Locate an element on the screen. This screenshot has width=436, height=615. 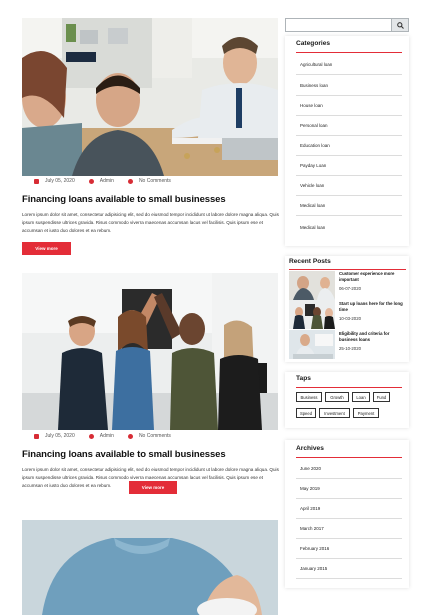
widget-title: Recent Posts is located at coordinates (310, 261).